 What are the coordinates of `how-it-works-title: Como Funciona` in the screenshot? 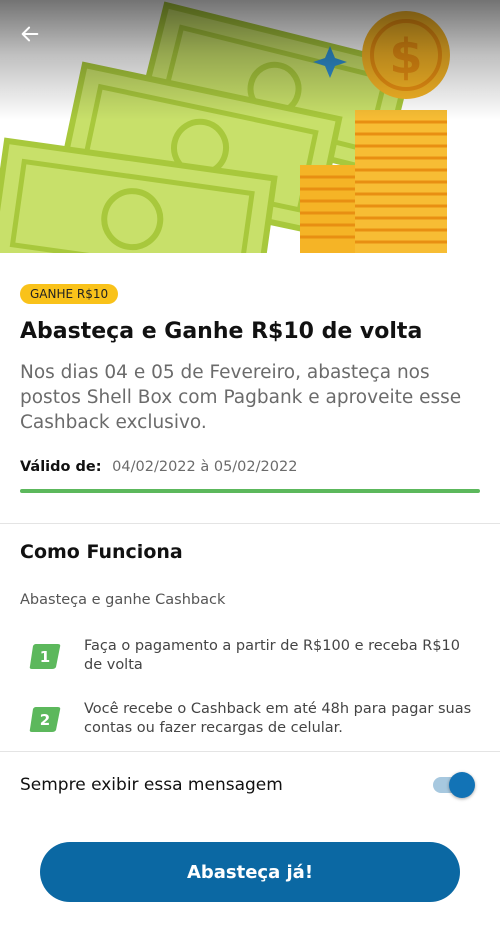 It's located at (101, 552).